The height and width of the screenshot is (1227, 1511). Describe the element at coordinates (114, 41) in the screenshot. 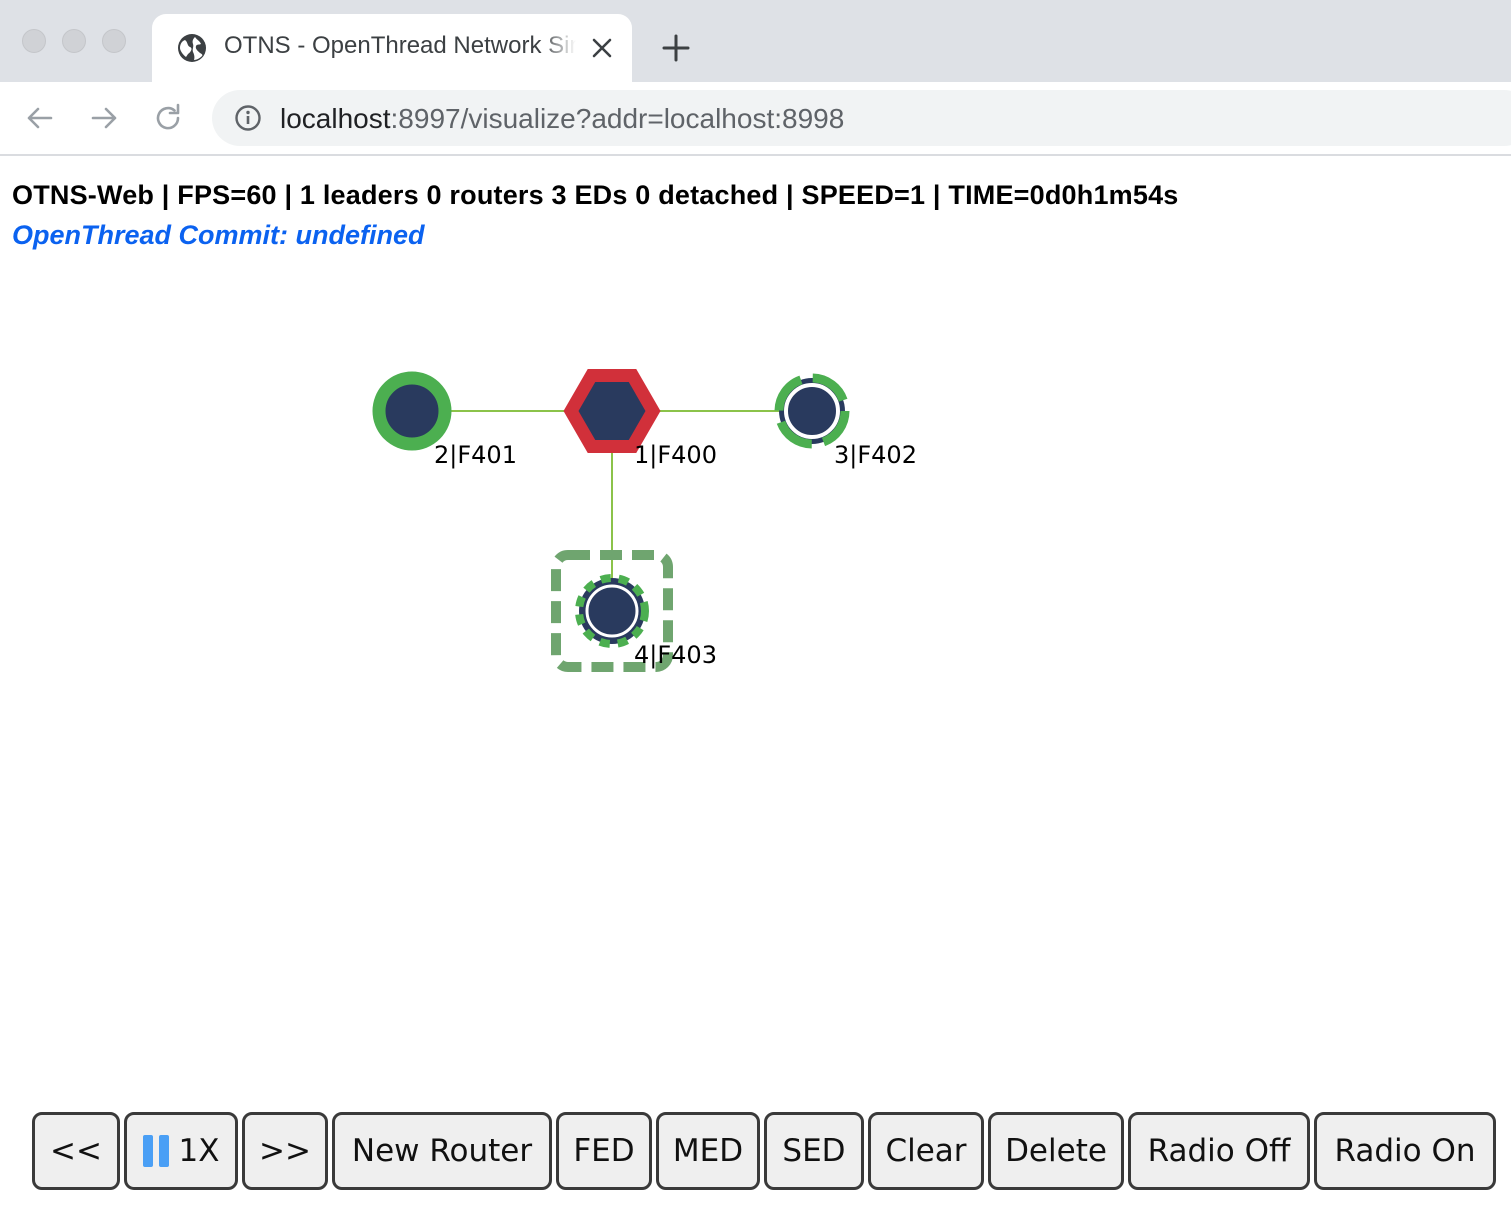

I see `maximize-window-button` at that location.